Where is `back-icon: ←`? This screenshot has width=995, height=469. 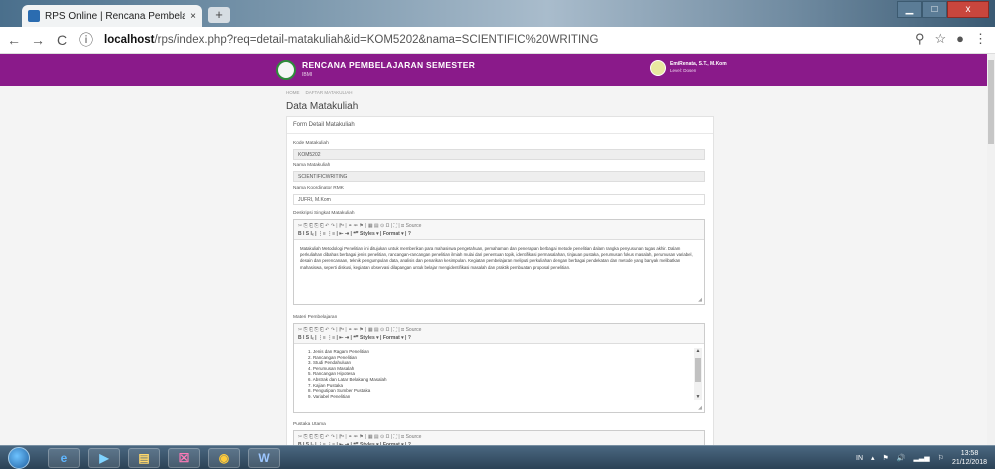
back-icon: ← is located at coordinates (14, 40).